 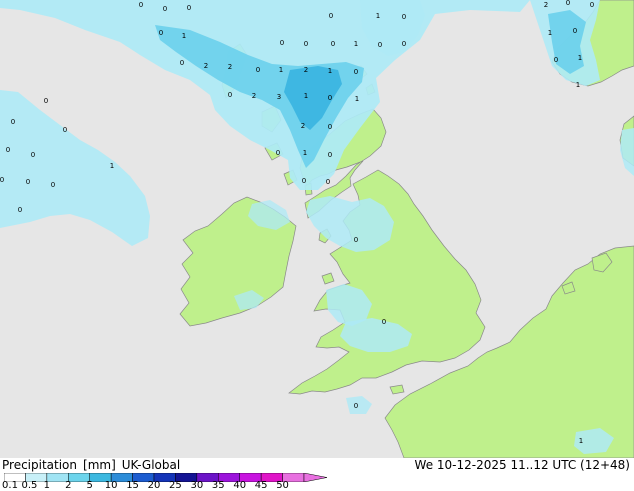 I want to click on legend-variable: Precipitation, so click(x=40, y=465).